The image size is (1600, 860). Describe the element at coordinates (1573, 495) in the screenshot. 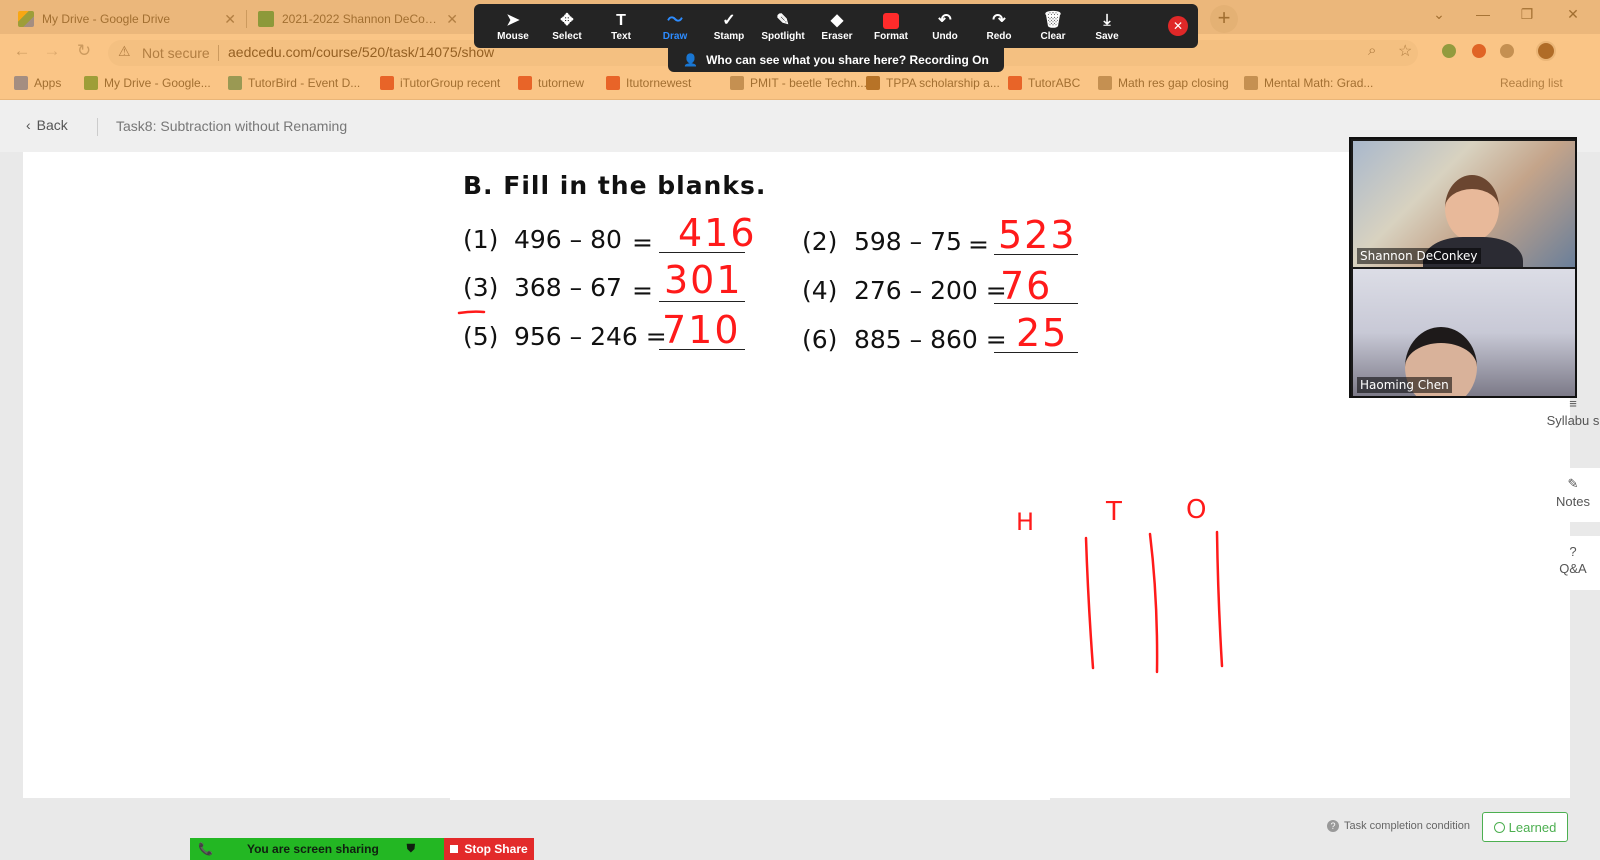

I see `notes-button: ✎ Notes` at that location.